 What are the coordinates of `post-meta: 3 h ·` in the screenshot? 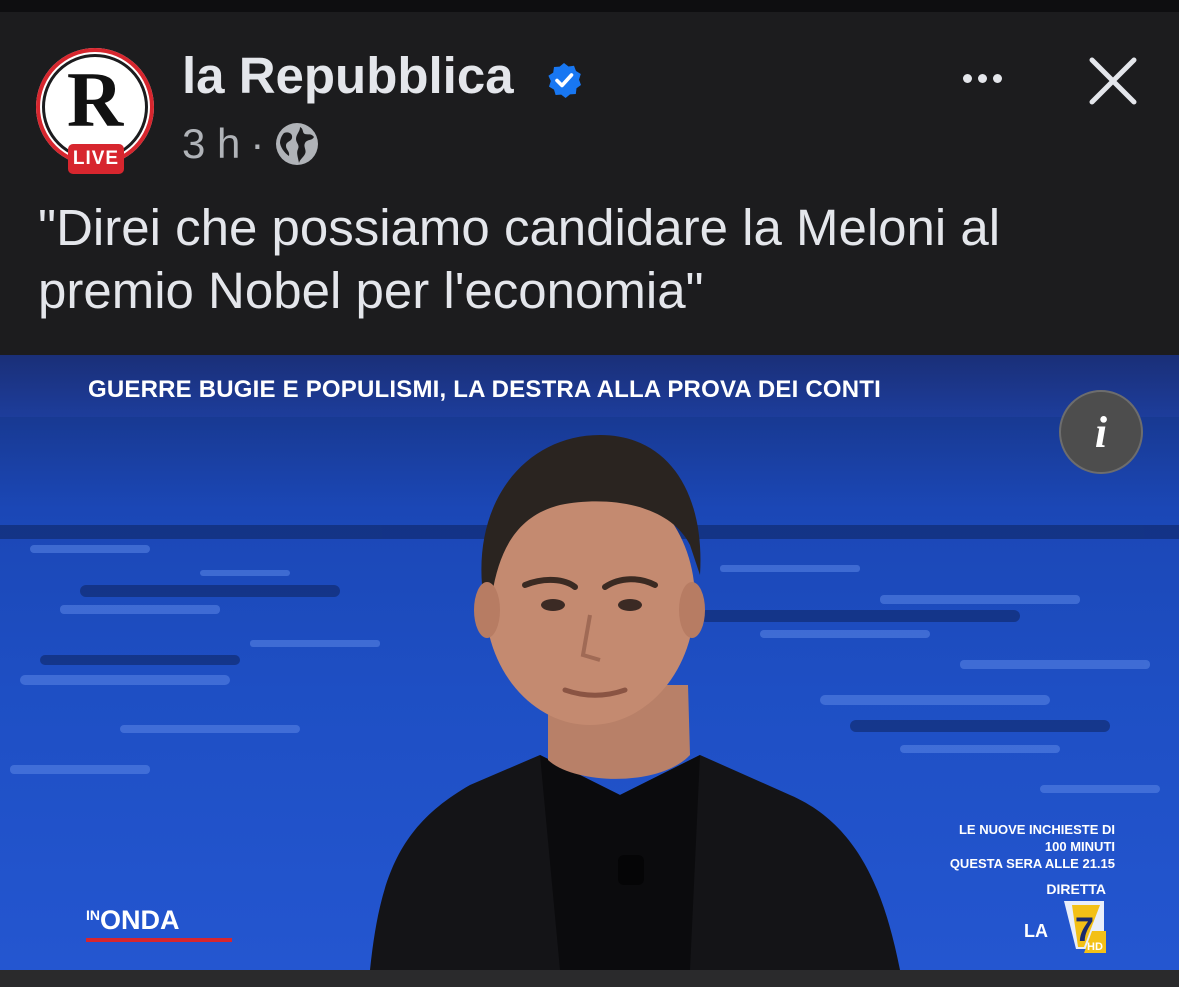 It's located at (251, 144).